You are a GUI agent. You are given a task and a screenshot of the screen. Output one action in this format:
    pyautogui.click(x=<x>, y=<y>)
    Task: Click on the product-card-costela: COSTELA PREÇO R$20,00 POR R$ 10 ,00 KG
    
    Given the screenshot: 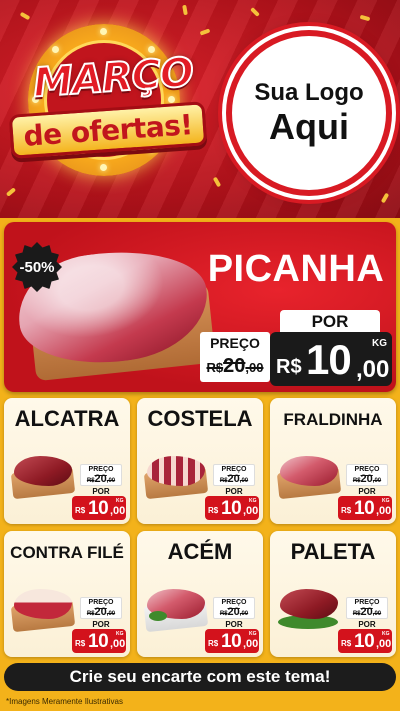 What is the action you would take?
    pyautogui.click(x=200, y=461)
    